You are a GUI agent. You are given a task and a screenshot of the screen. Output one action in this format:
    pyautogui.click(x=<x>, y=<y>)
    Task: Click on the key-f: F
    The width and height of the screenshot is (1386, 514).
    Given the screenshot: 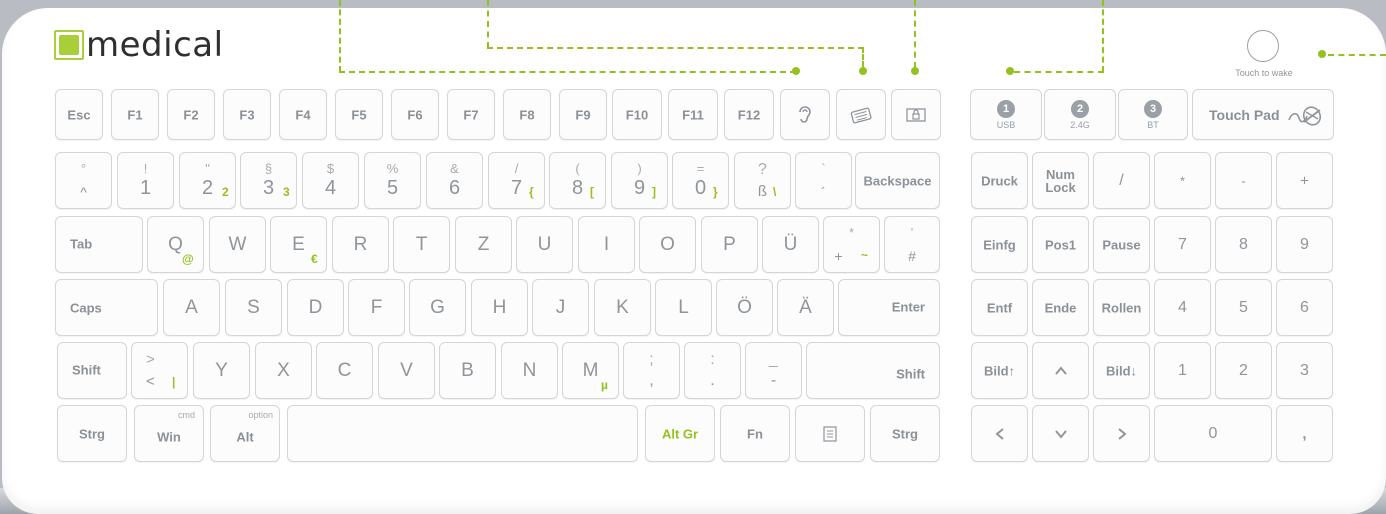 What is the action you would take?
    pyautogui.click(x=376, y=307)
    